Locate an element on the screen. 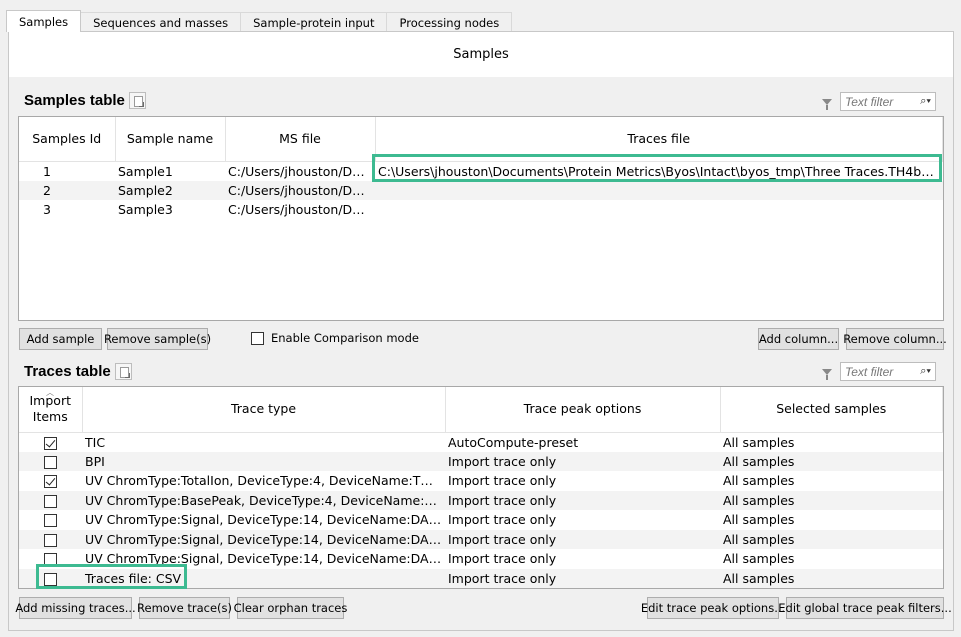 The width and height of the screenshot is (961, 637). column-header-trace-peak-options: Trace peak options is located at coordinates (583, 410).